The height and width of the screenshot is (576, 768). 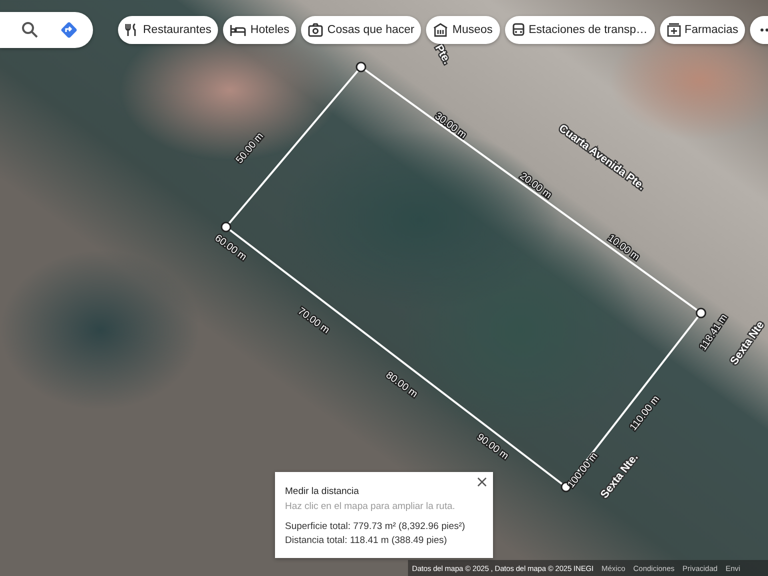 What do you see at coordinates (30, 30) in the screenshot?
I see `search-icon` at bounding box center [30, 30].